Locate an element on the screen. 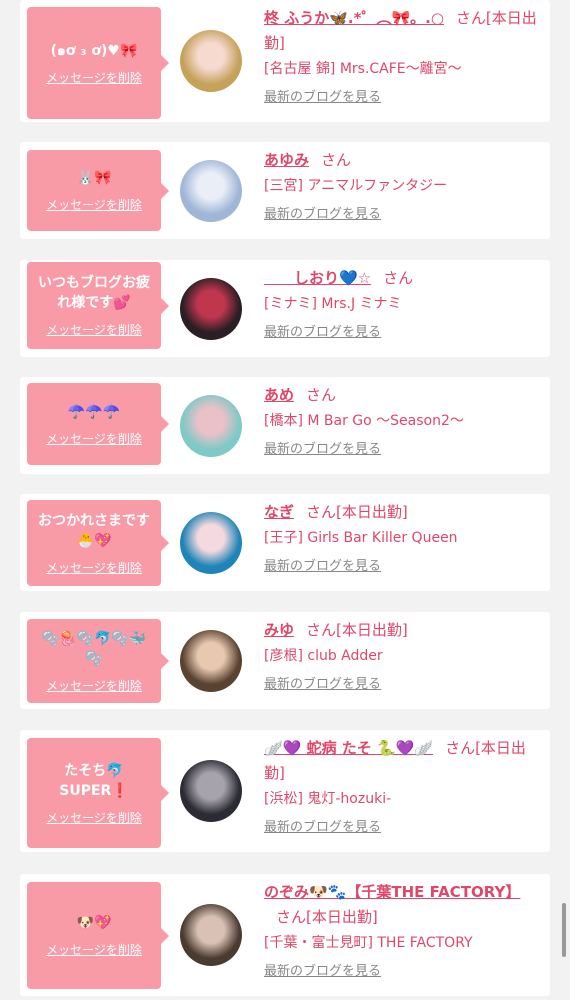 Image resolution: width=570 pixels, height=1000 pixels. shop-label: [王子] Girls Bar Killer Queen is located at coordinates (361, 538).